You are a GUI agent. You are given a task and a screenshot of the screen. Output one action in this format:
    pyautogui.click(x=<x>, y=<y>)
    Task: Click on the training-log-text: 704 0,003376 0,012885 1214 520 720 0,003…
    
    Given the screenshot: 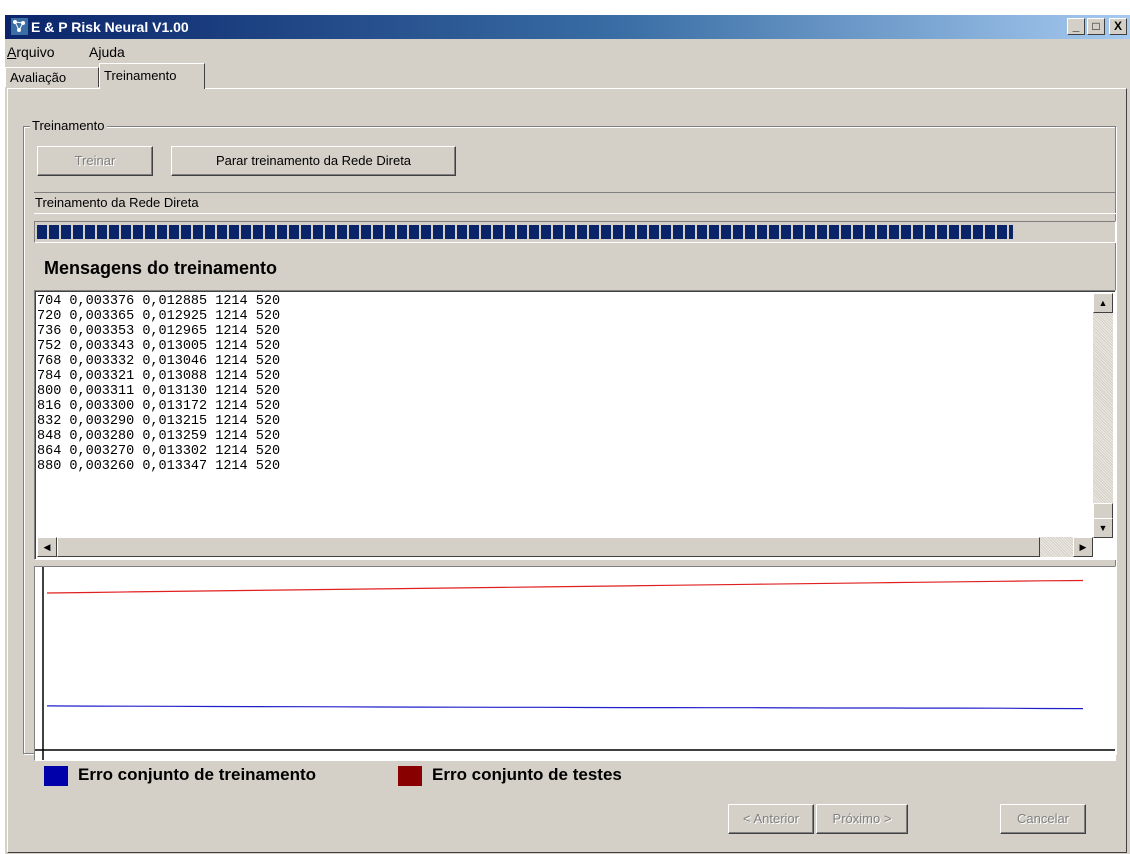 What is the action you would take?
    pyautogui.click(x=159, y=384)
    